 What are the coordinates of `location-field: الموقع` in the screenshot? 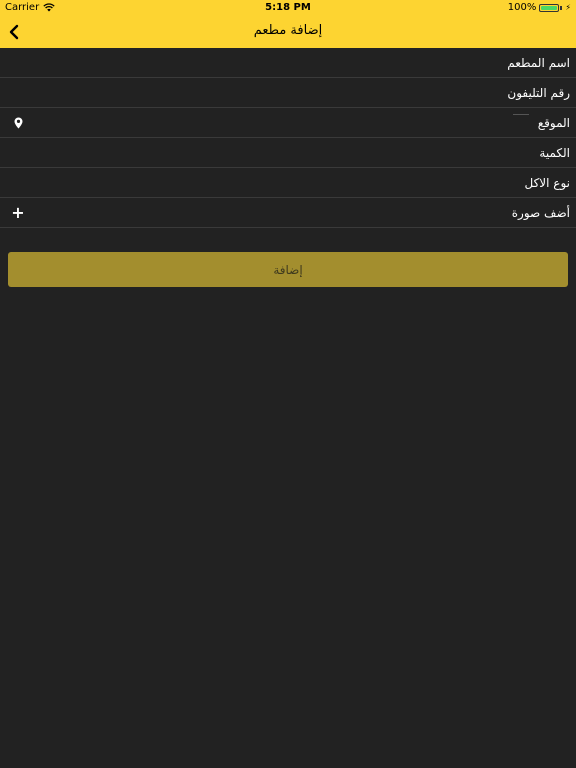 It's located at (288, 123).